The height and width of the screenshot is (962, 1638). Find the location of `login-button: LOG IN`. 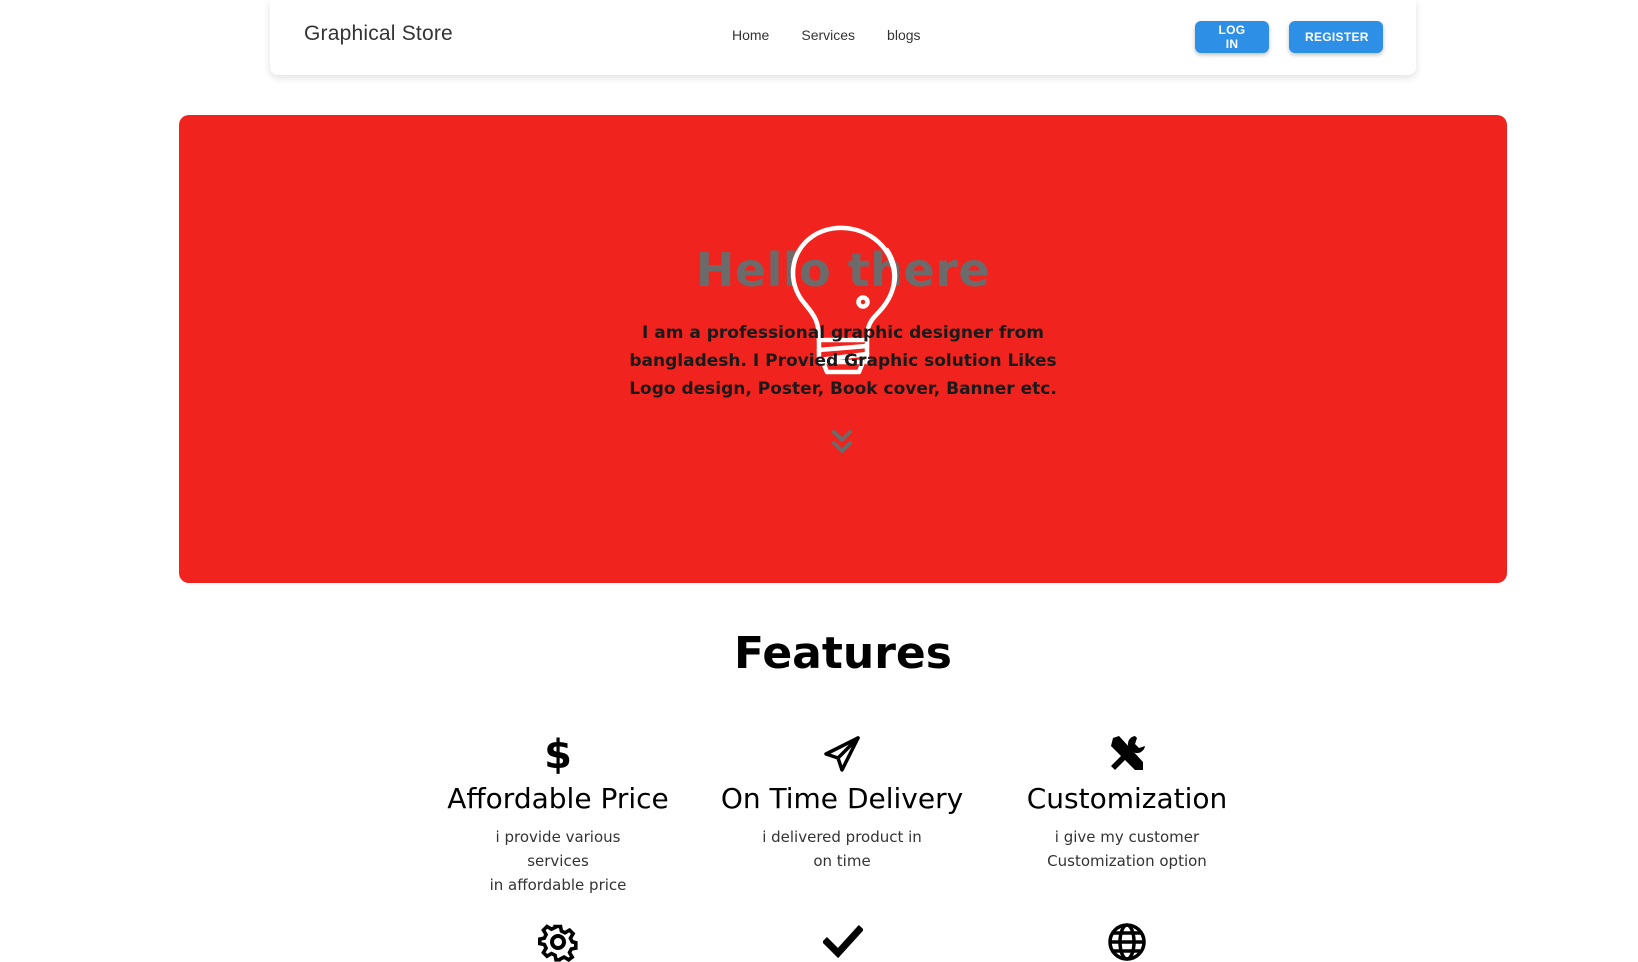

login-button: LOG IN is located at coordinates (1232, 37).